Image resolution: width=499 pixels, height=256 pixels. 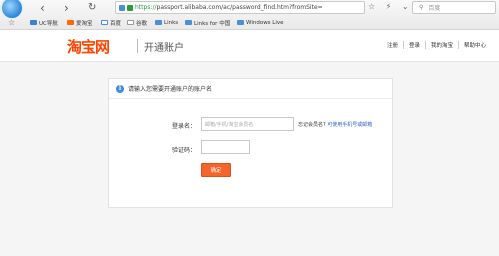 What do you see at coordinates (413, 45) in the screenshot?
I see `login-link: 登录` at bounding box center [413, 45].